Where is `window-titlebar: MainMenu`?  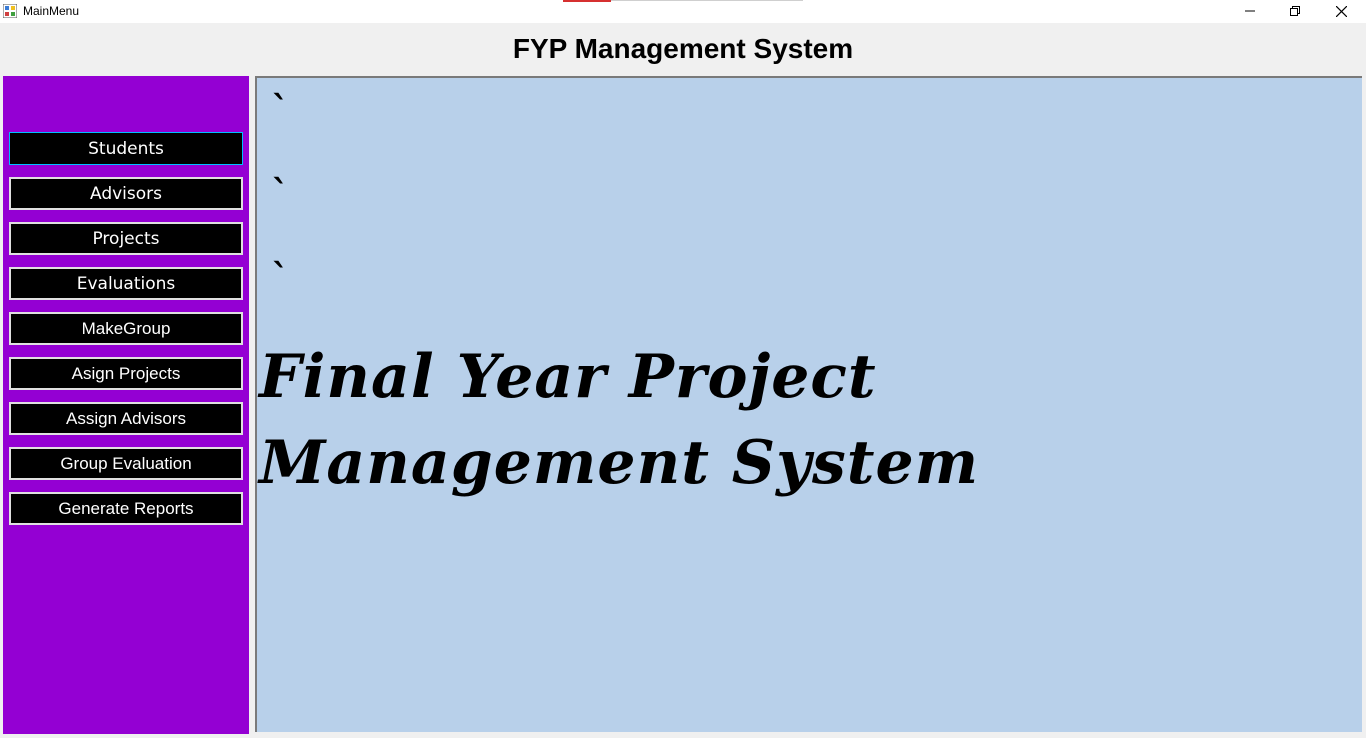
window-titlebar: MainMenu is located at coordinates (683, 11).